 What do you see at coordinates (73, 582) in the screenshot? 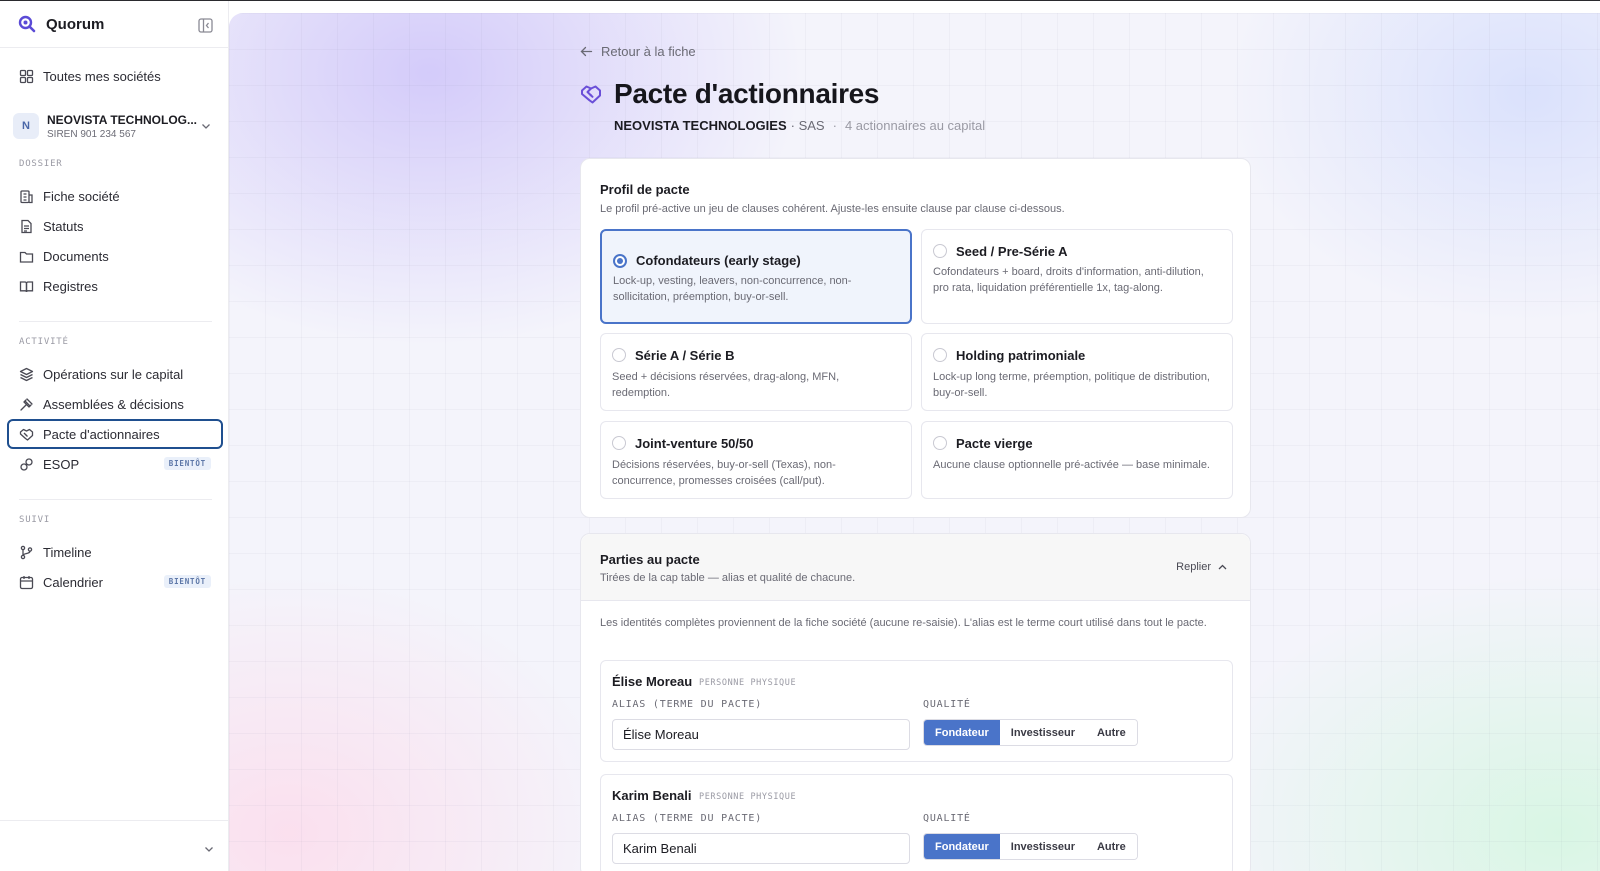
I see `sidebar-item-label: Calendrier` at bounding box center [73, 582].